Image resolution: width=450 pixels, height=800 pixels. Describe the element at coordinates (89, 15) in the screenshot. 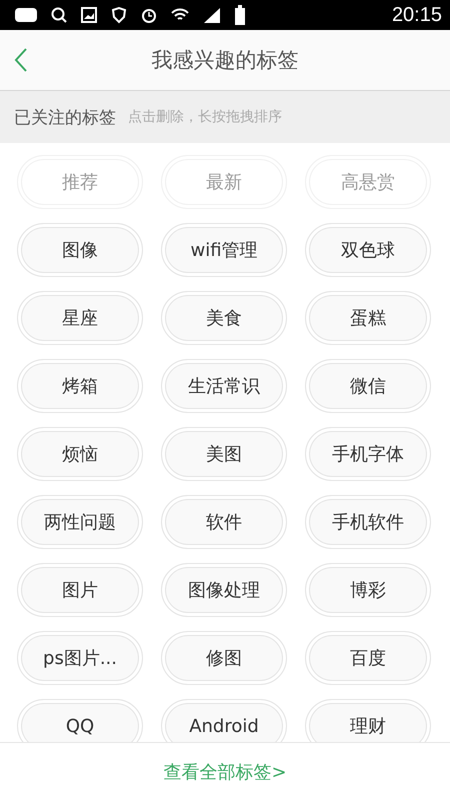

I see `image-icon` at that location.